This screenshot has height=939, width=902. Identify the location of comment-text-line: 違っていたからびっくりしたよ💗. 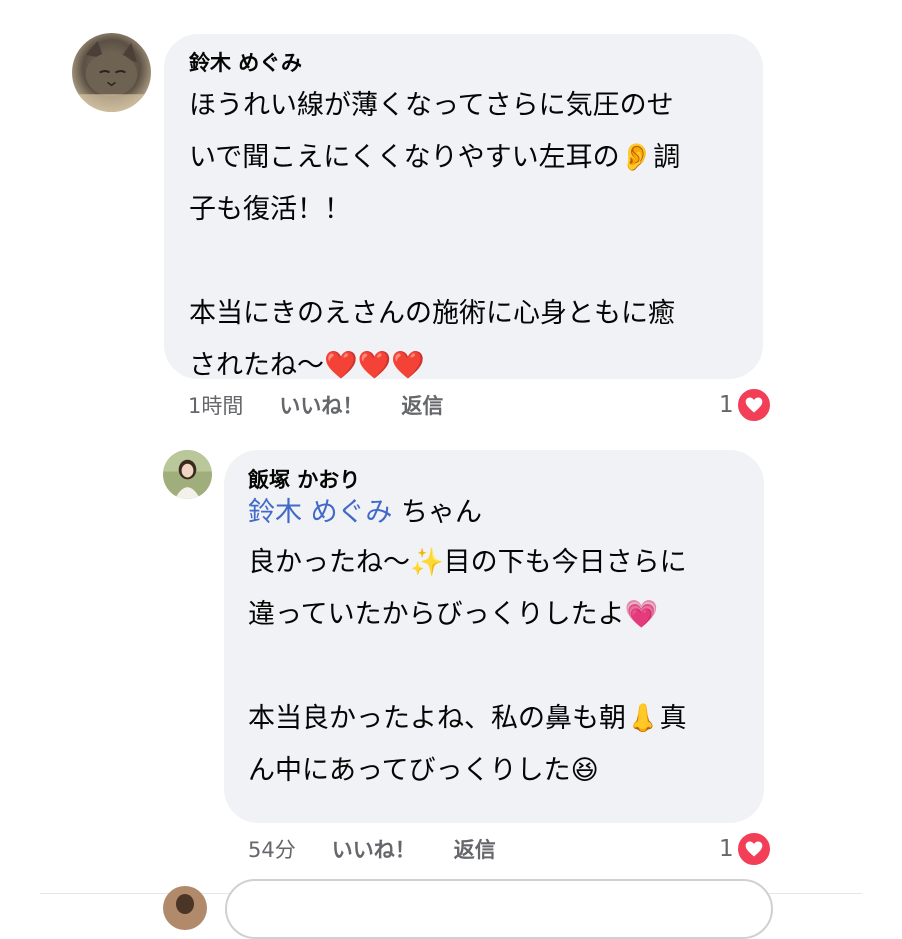
(453, 614).